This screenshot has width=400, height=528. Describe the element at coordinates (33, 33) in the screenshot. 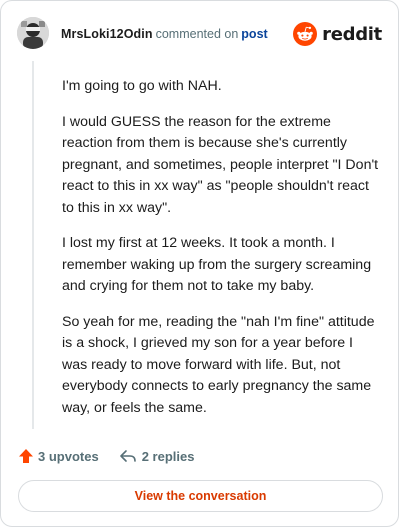

I see `avatar` at that location.